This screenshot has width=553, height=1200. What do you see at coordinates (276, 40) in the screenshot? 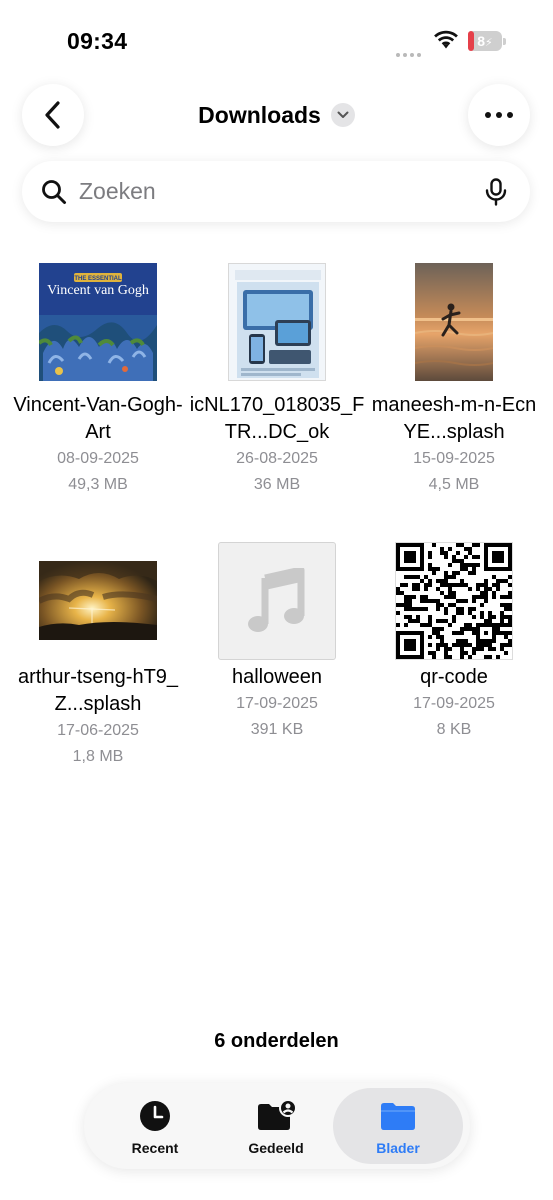
I see `status-bar: 09:34 8⚡` at bounding box center [276, 40].